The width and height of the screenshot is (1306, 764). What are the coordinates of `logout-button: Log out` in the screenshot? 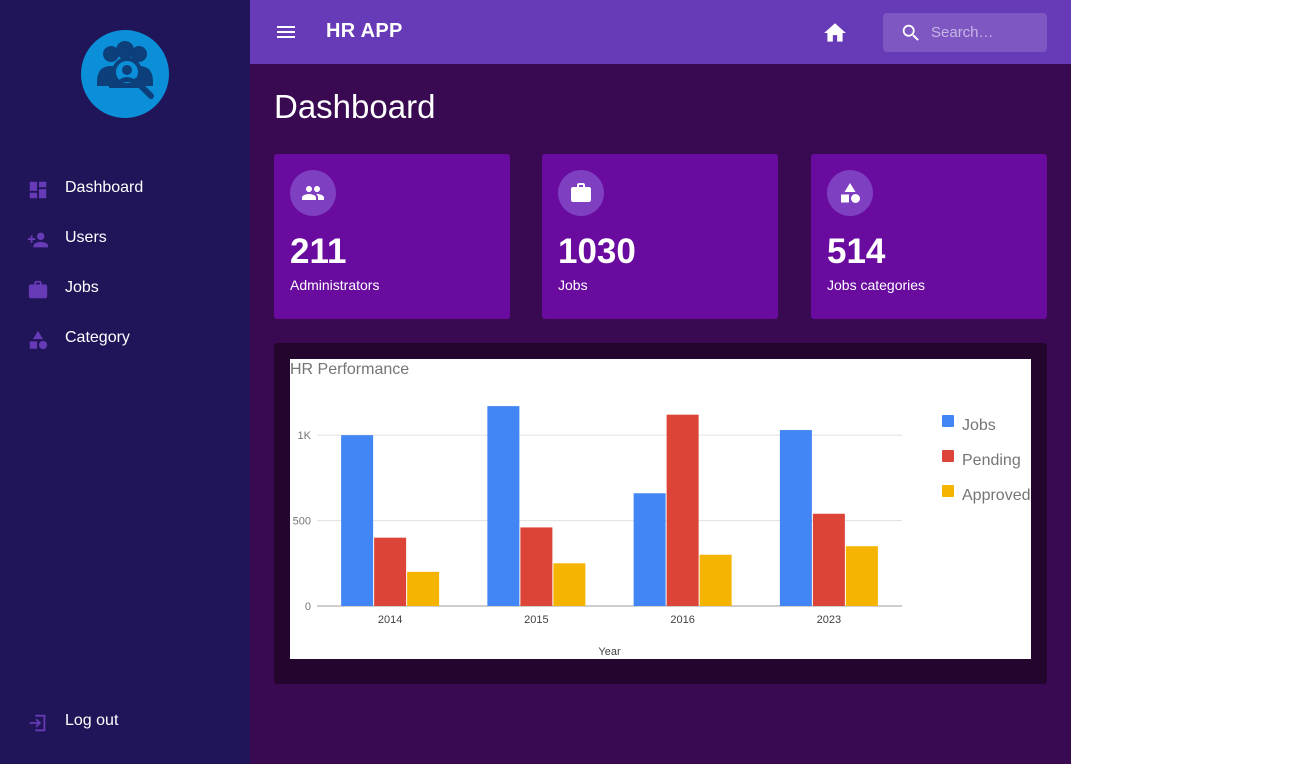 It's located at (125, 722).